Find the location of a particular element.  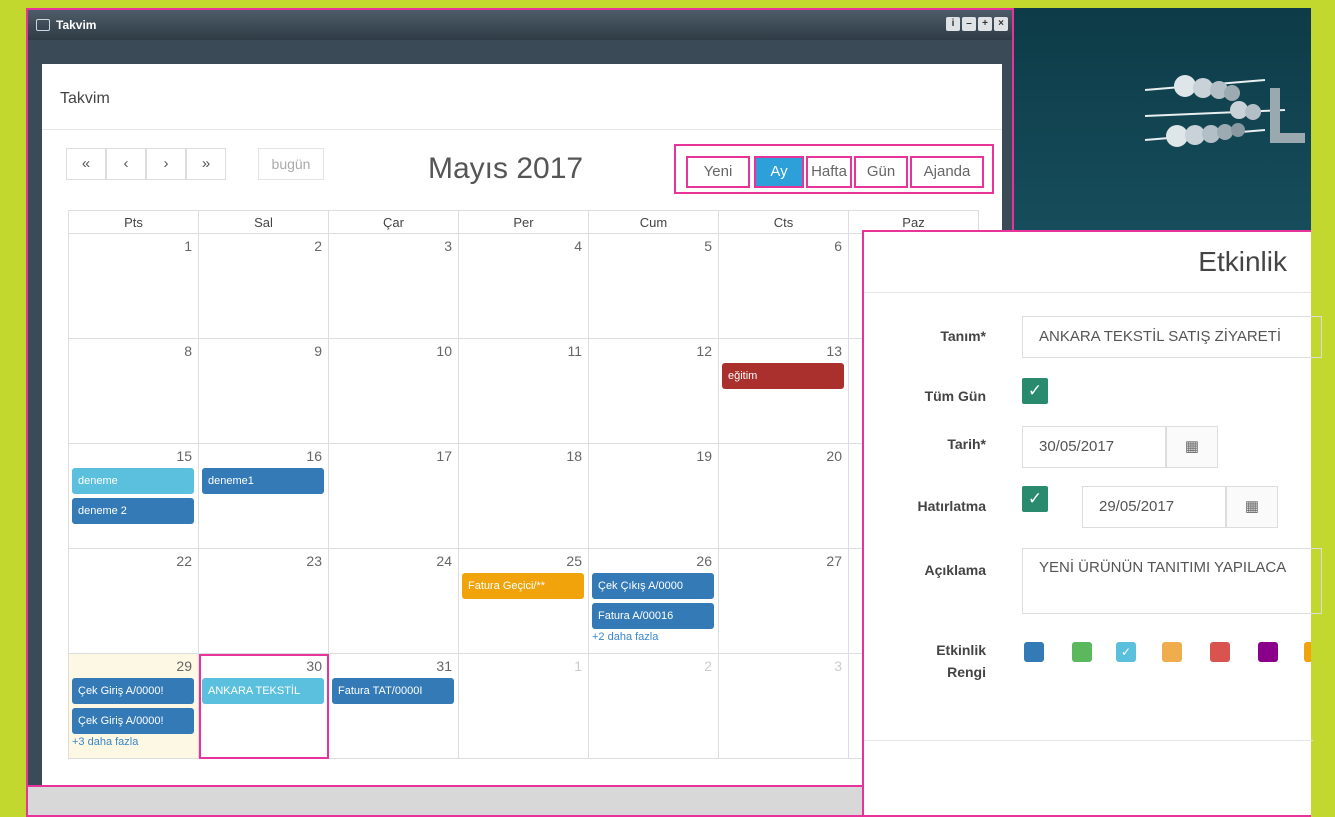

color-swatch-amber is located at coordinates (1307, 652).